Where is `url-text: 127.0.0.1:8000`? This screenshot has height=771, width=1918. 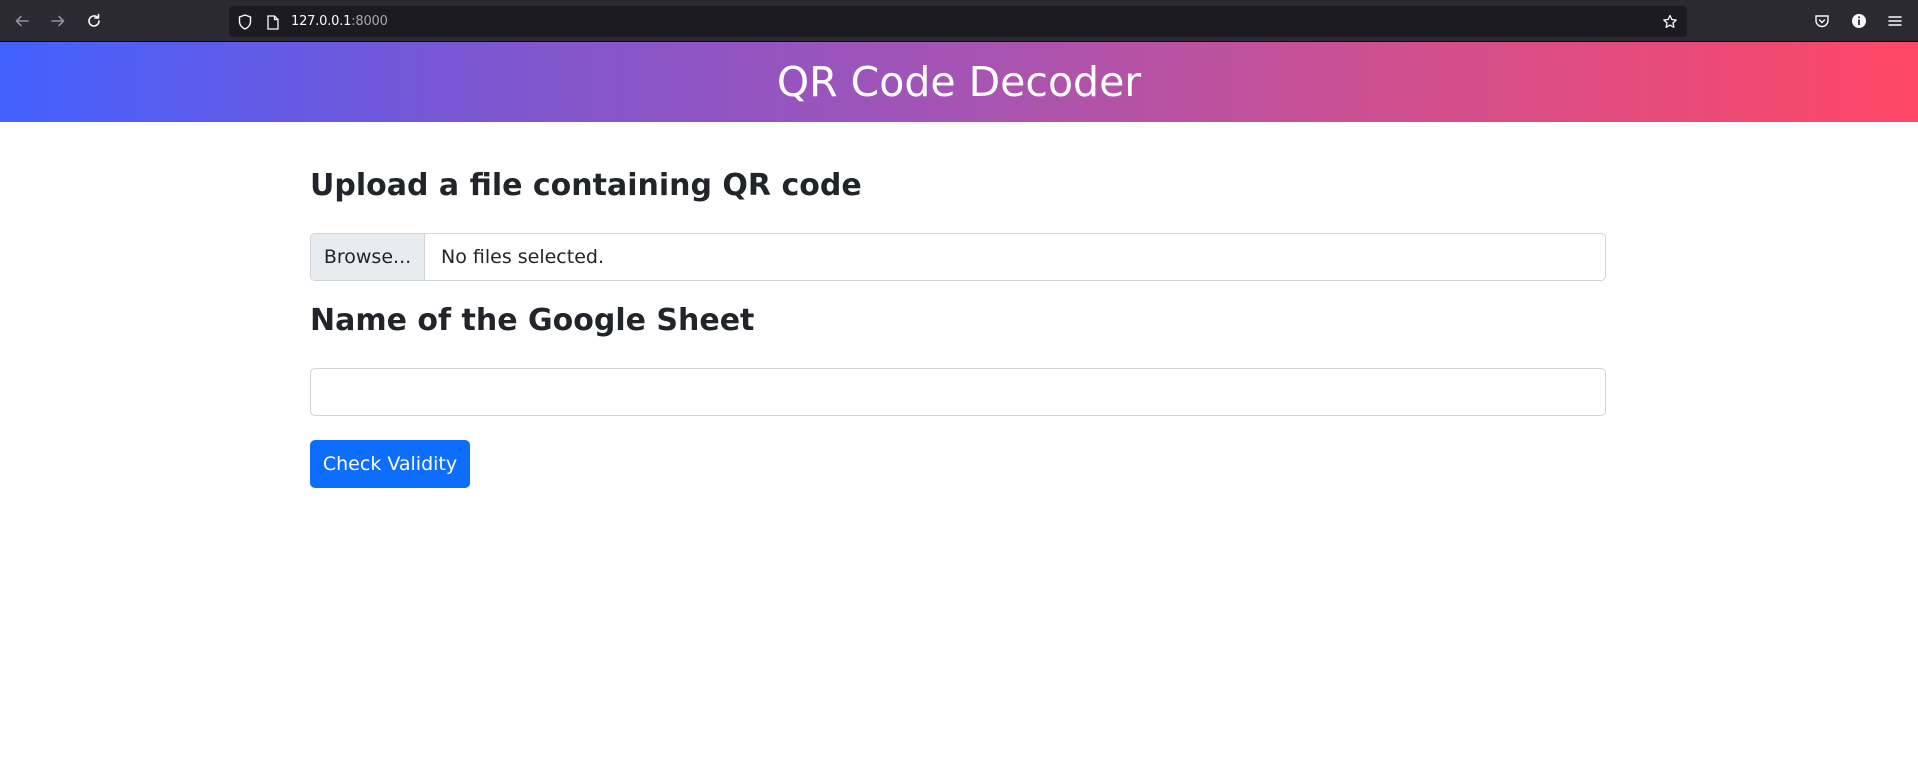 url-text: 127.0.0.1:8000 is located at coordinates (339, 21).